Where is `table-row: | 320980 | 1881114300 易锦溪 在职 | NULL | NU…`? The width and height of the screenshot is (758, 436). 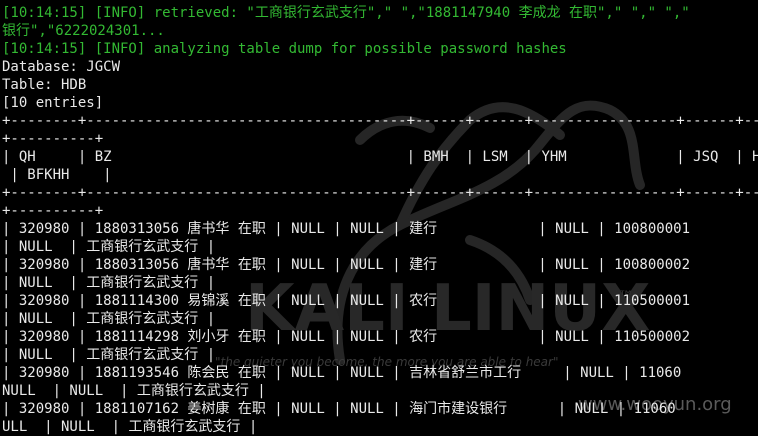 table-row: | 320980 | 1881114300 易锦溪 在职 | NULL | NU… is located at coordinates (346, 301).